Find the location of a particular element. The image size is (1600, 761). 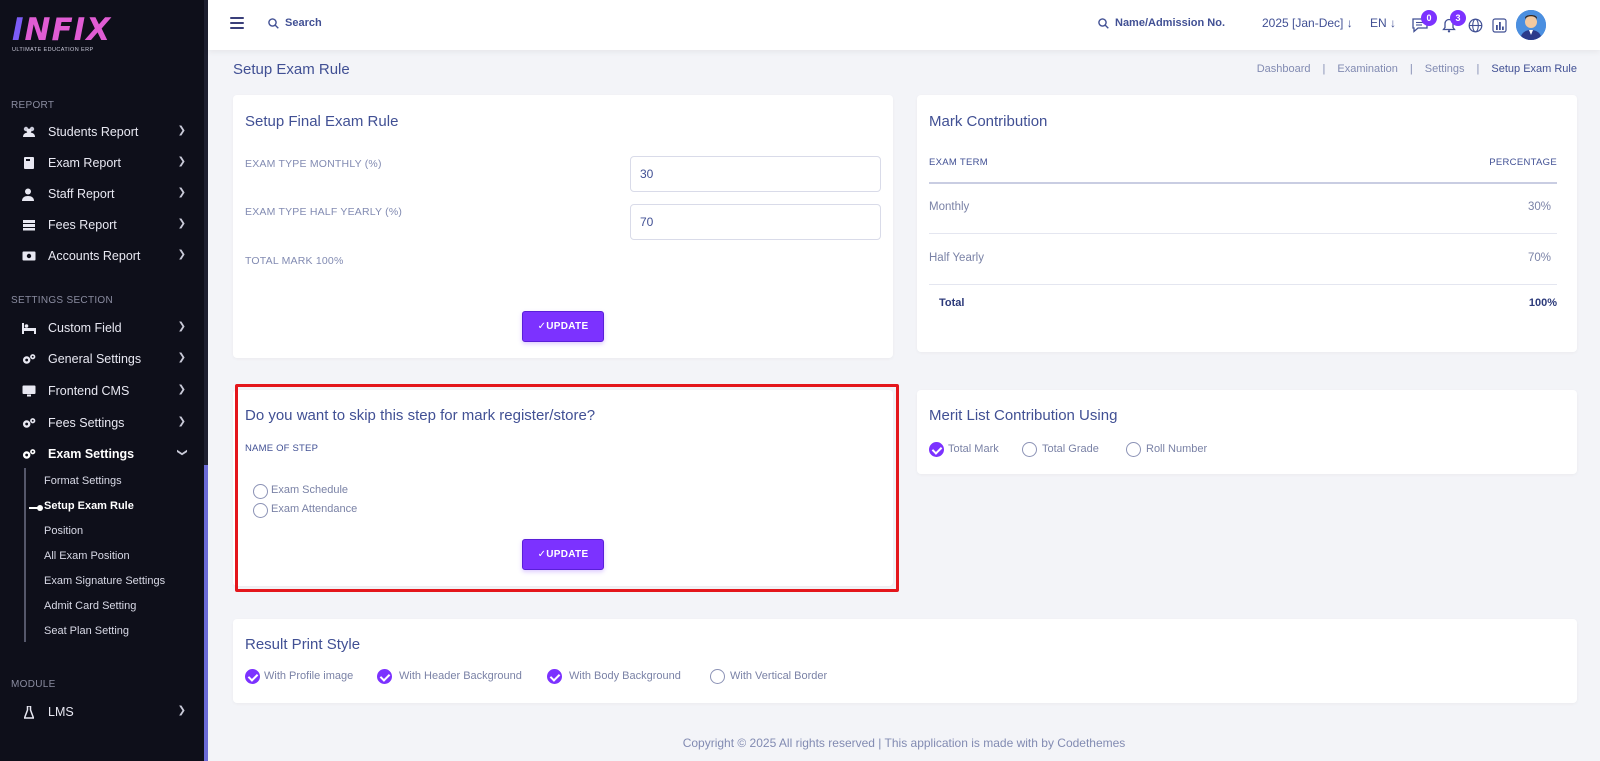

page-title: Setup Exam Rule is located at coordinates (291, 69).